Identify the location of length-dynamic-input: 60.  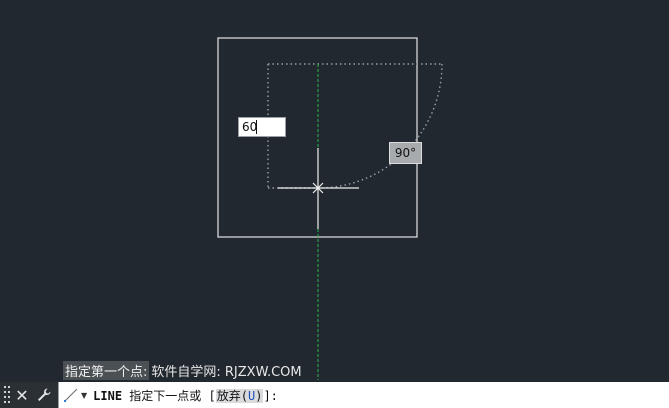
(262, 127).